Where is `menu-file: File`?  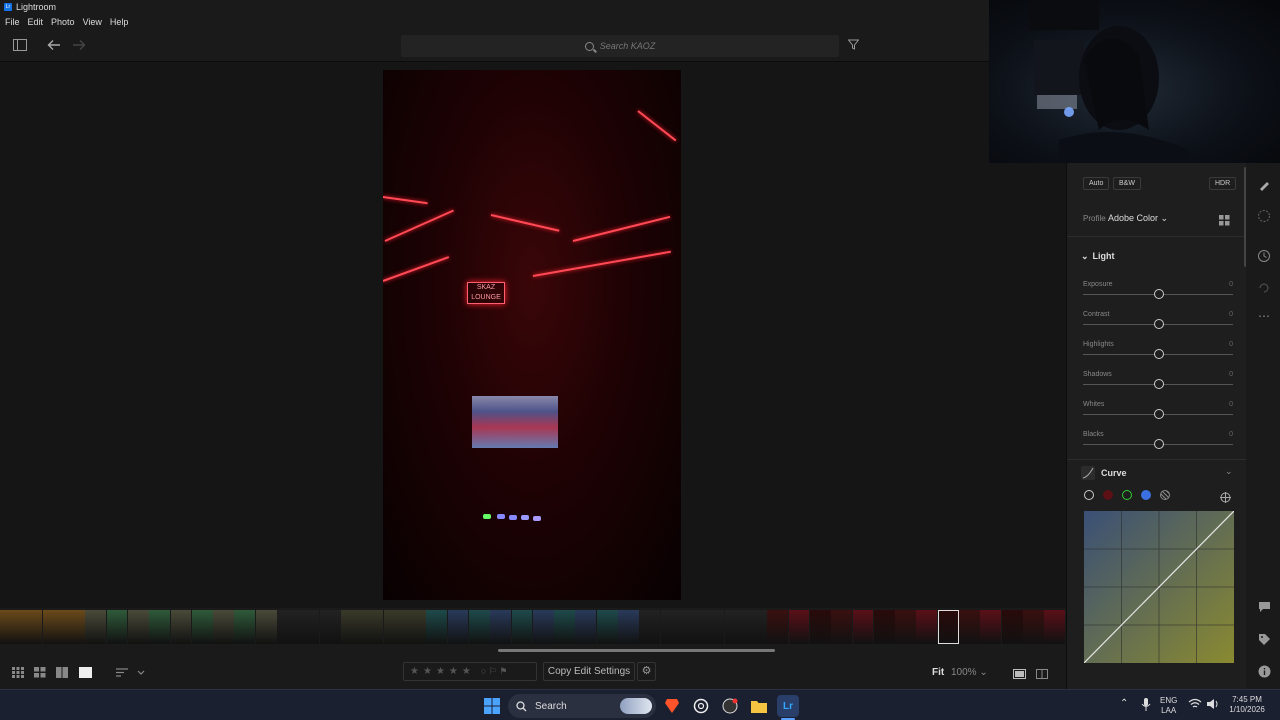 menu-file: File is located at coordinates (12, 22).